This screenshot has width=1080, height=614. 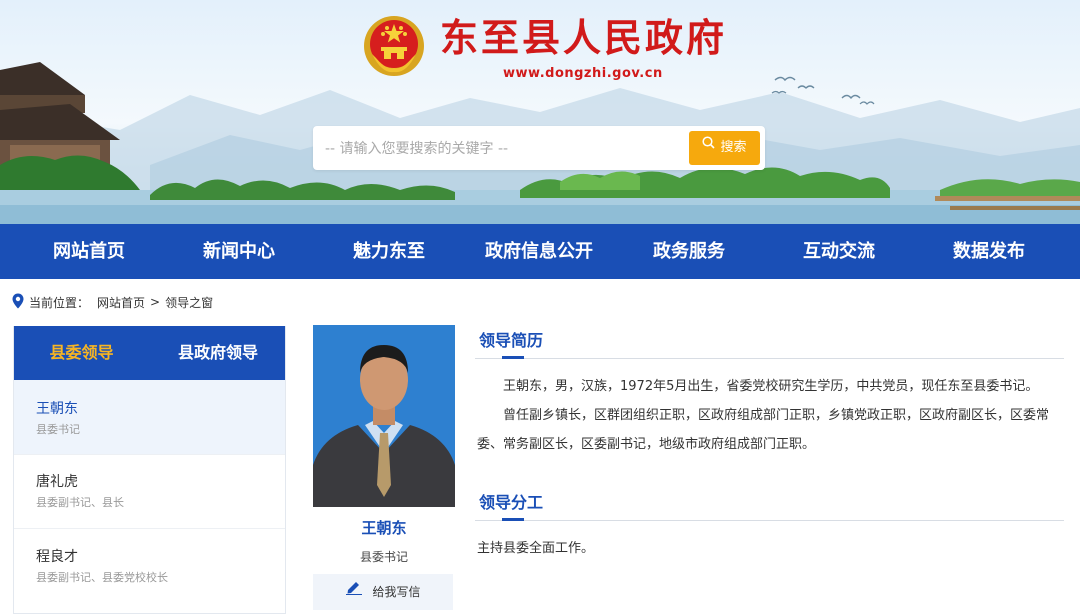 I want to click on duty-section-title: 领导分工, so click(x=511, y=502).